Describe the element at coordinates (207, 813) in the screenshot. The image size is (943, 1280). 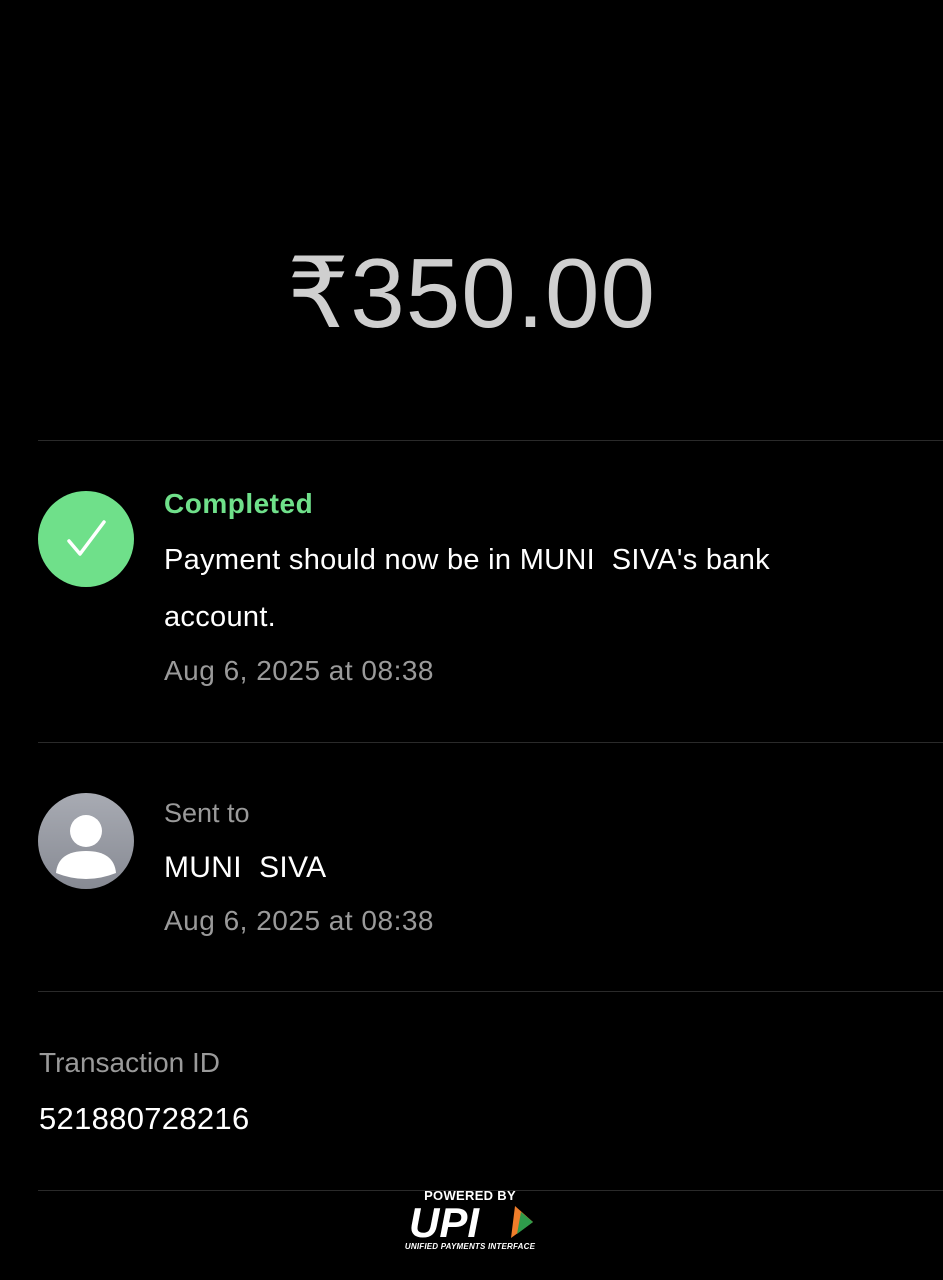
I see `sent-to-label: Sent to` at that location.